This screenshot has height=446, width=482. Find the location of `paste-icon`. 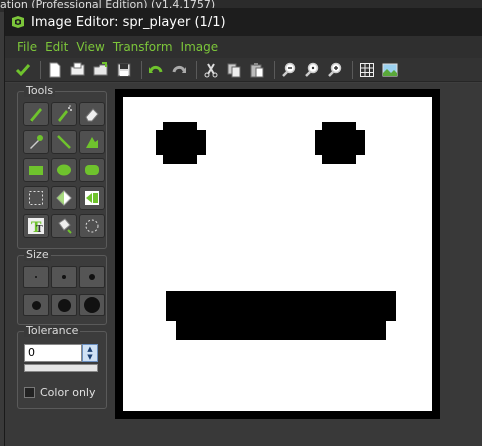

paste-icon is located at coordinates (257, 69).